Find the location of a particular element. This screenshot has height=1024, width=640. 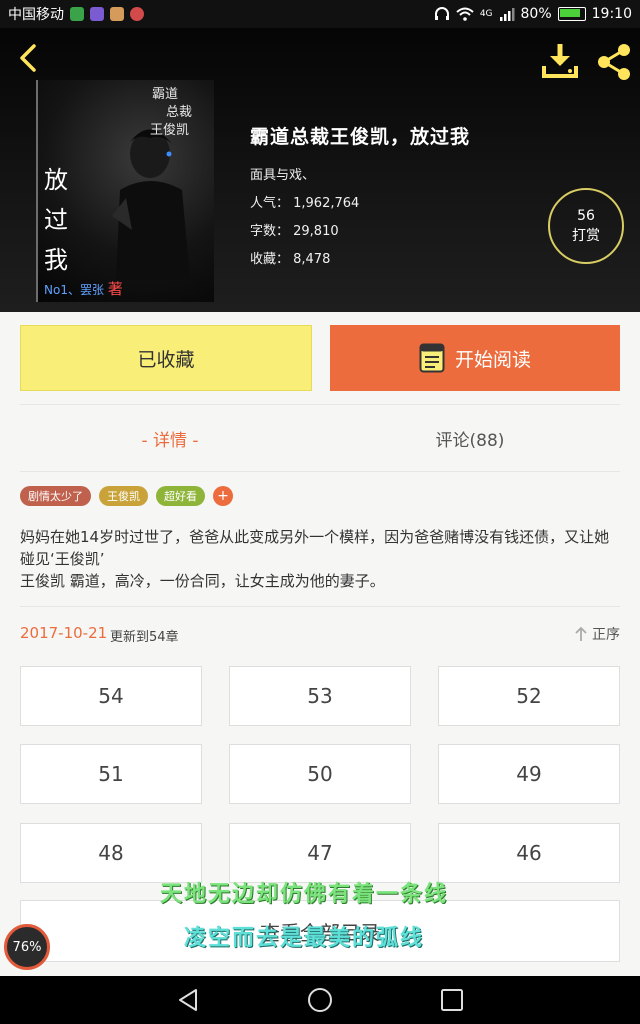

favorited-label: 已收藏 is located at coordinates (166, 359).